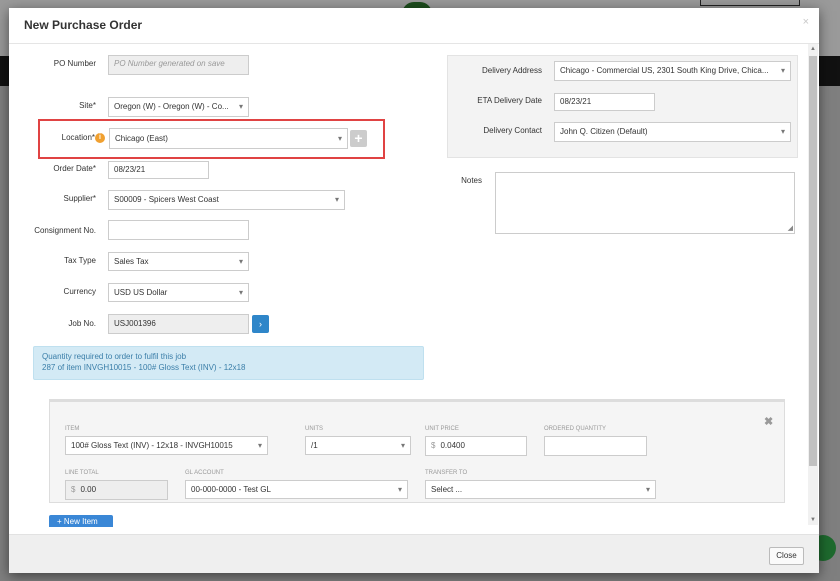 The width and height of the screenshot is (840, 581). Describe the element at coordinates (645, 203) in the screenshot. I see `notes-textarea: ◢` at that location.